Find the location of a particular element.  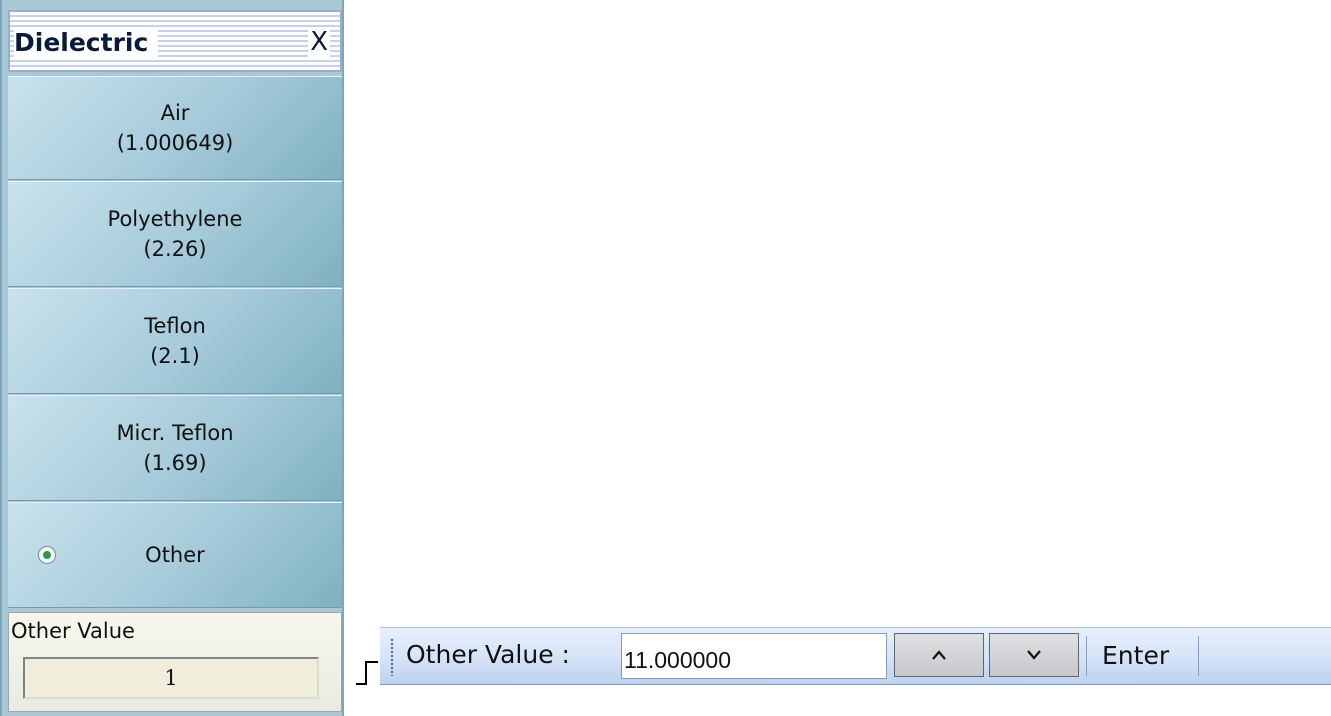

dielectric-option-teflon: Teflon (2.1) is located at coordinates (175, 341).